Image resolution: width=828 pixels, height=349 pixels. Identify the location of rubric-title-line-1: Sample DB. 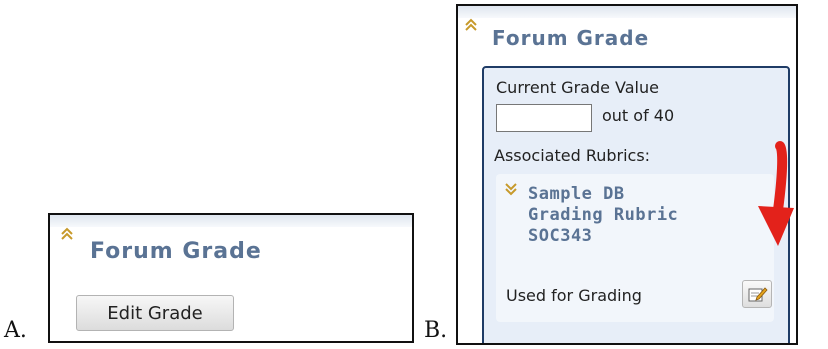
(576, 194).